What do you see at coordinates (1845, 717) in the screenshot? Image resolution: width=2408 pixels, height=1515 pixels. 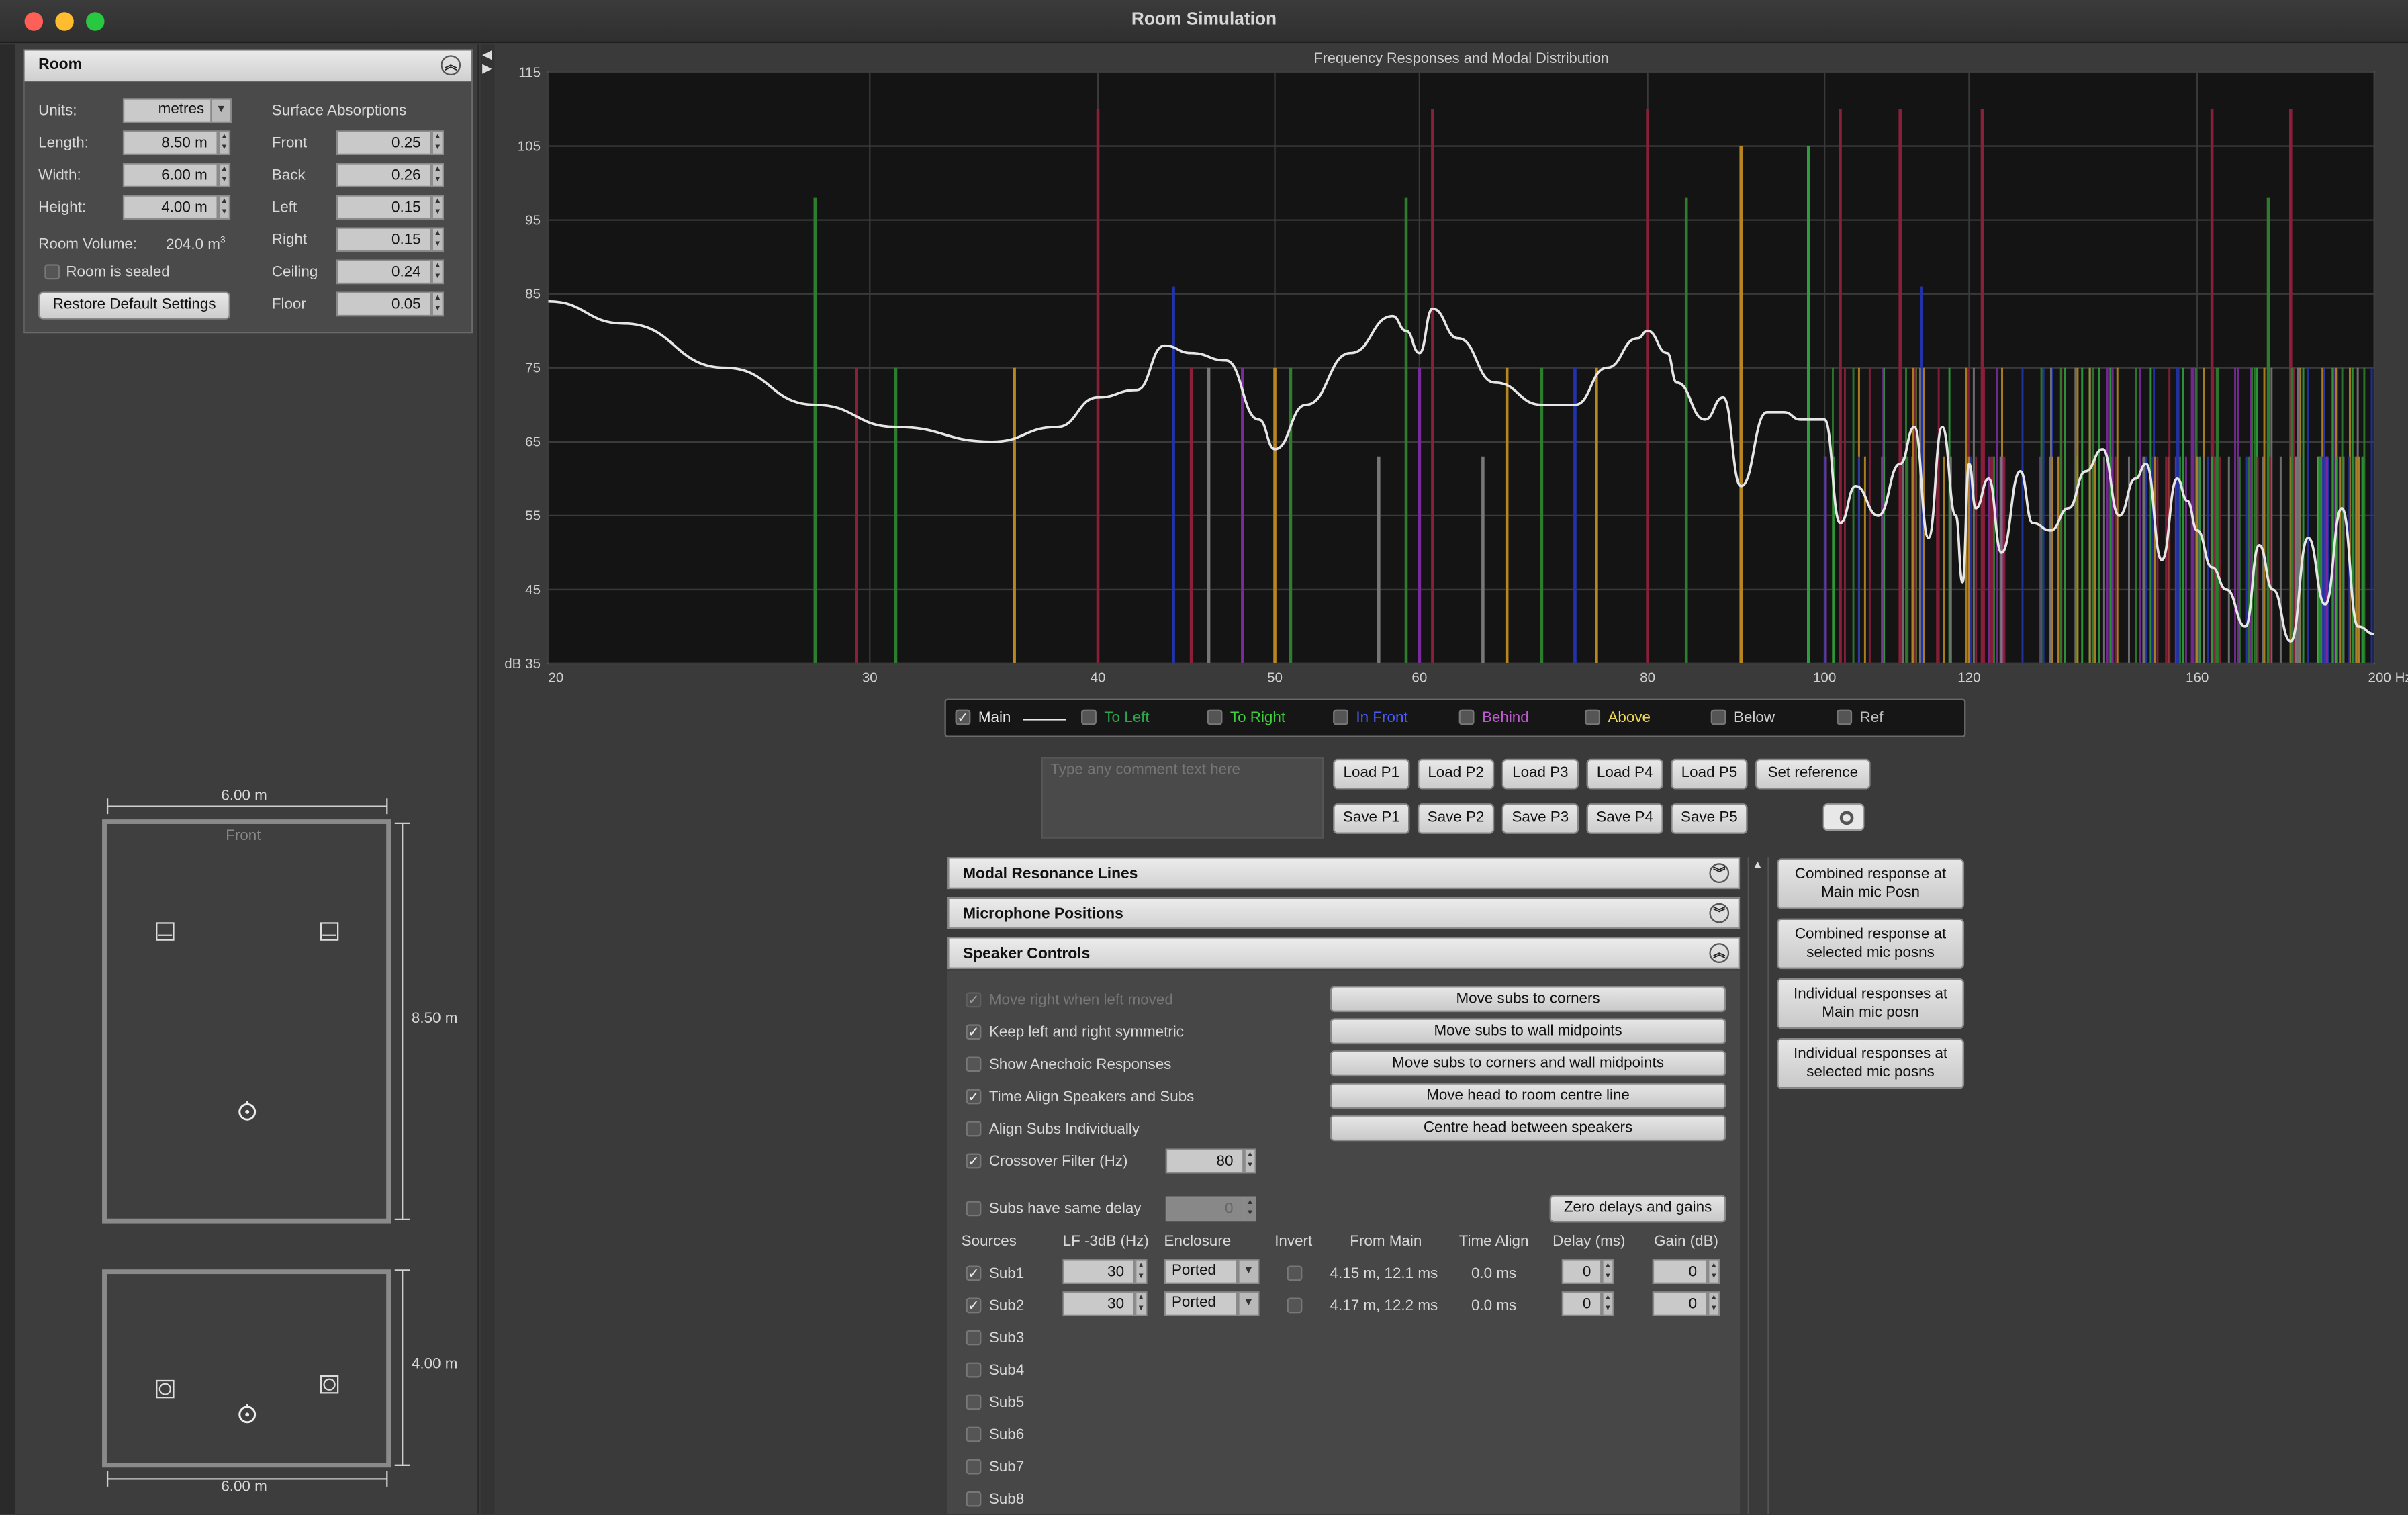 I see `legend-ref-checkbox` at bounding box center [1845, 717].